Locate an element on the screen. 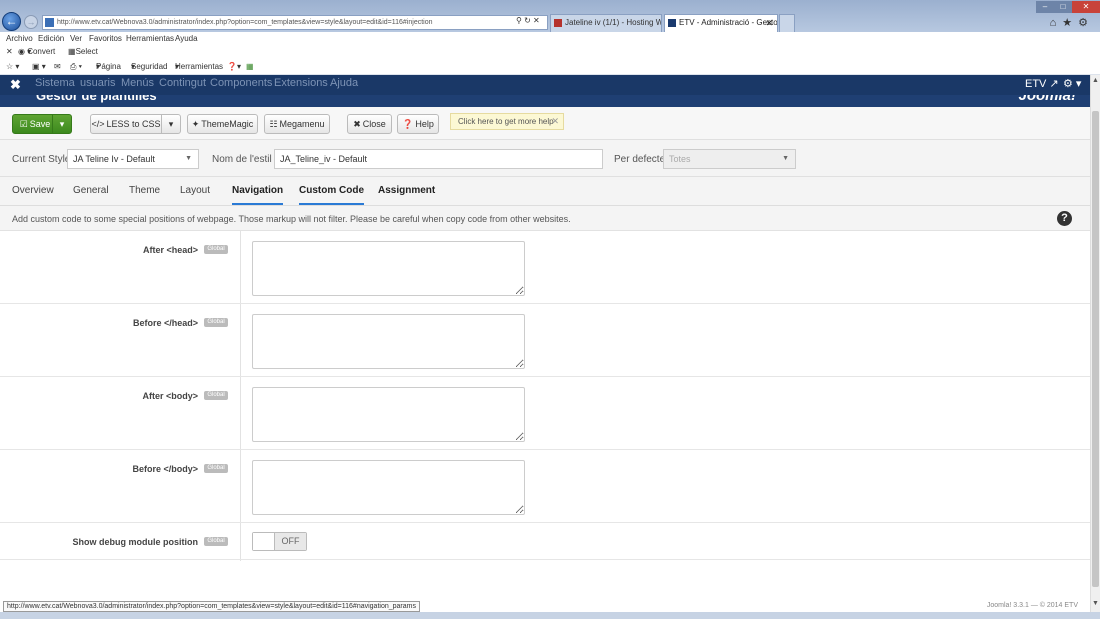 Image resolution: width=1100 pixels, height=619 pixels. tab-assignment: Assignment is located at coordinates (406, 190).